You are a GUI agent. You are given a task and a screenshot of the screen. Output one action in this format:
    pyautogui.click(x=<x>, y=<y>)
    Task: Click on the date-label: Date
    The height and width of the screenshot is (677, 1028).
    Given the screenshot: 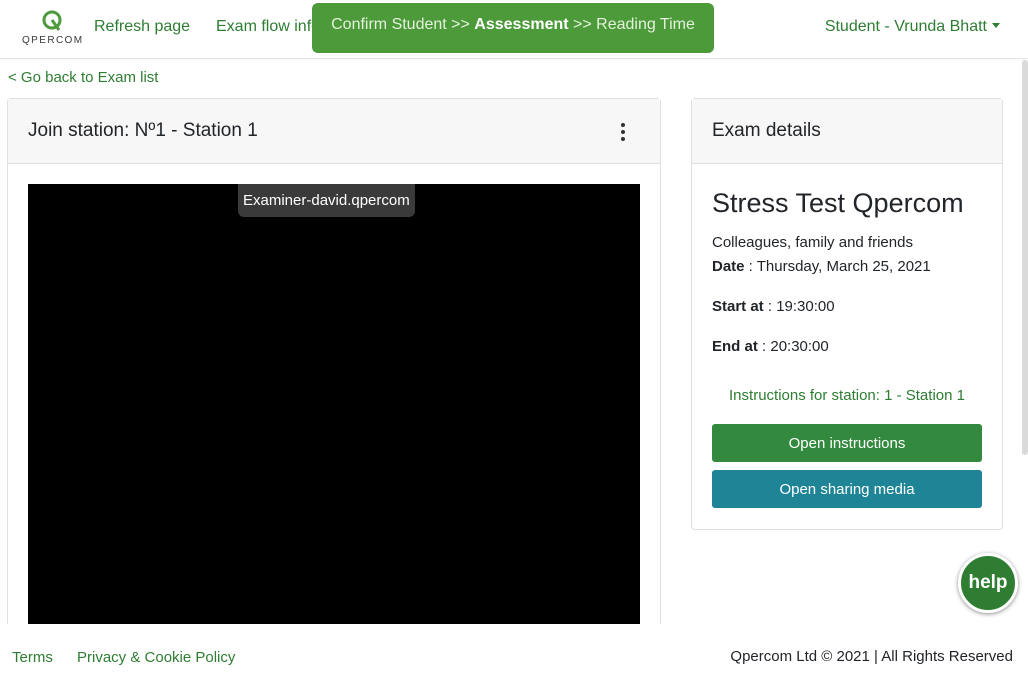 What is the action you would take?
    pyautogui.click(x=728, y=266)
    